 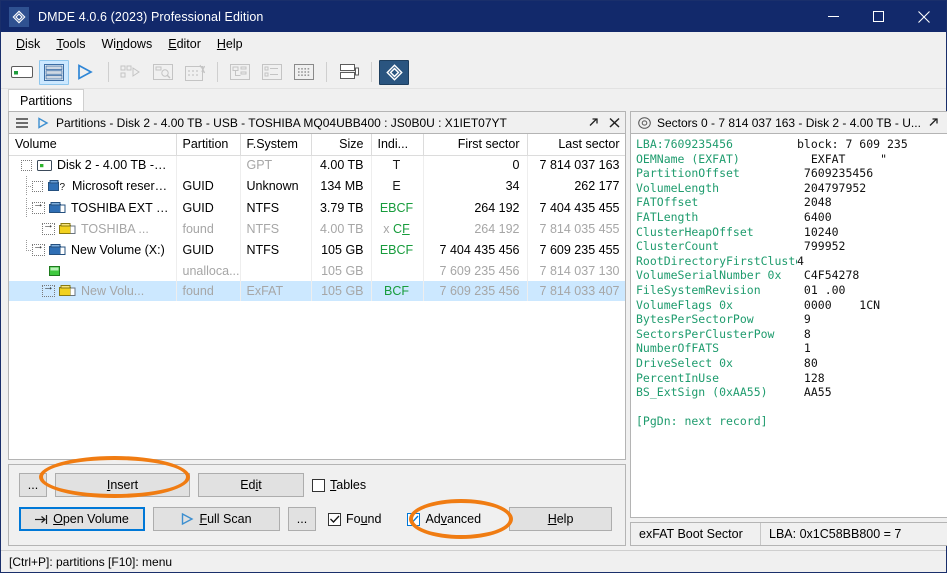 I want to click on sector-record-line: [PgDn: next record], so click(x=702, y=421).